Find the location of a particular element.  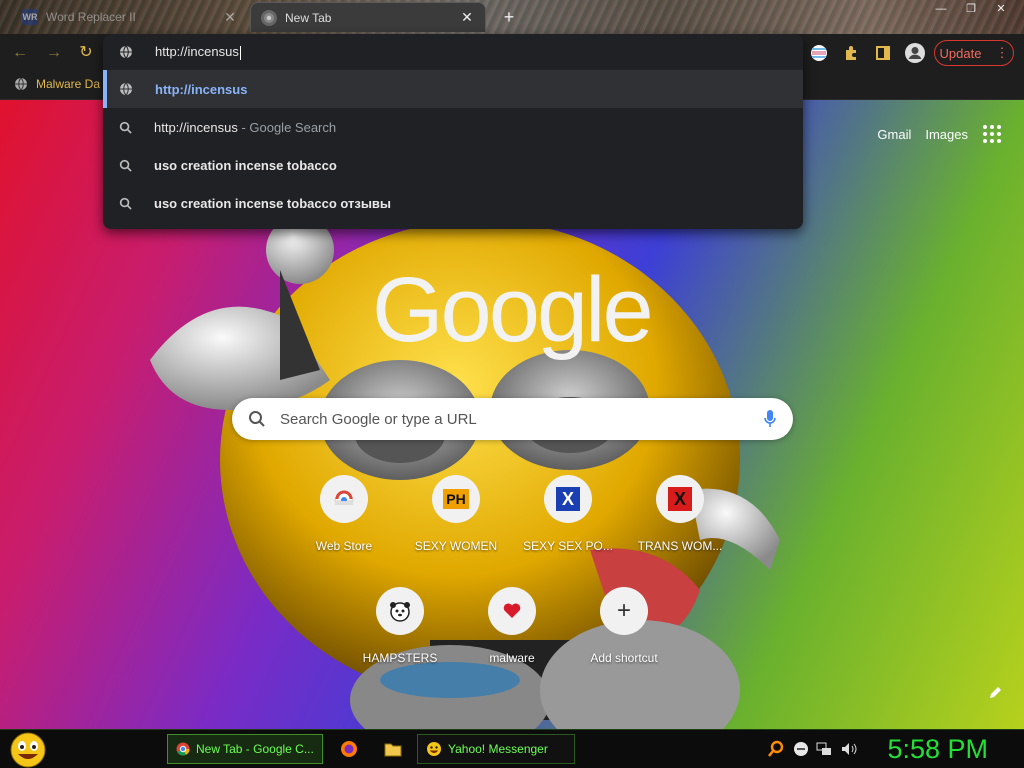

shortcut-sexy-women: PH SEXY WOMEN is located at coordinates (456, 514).